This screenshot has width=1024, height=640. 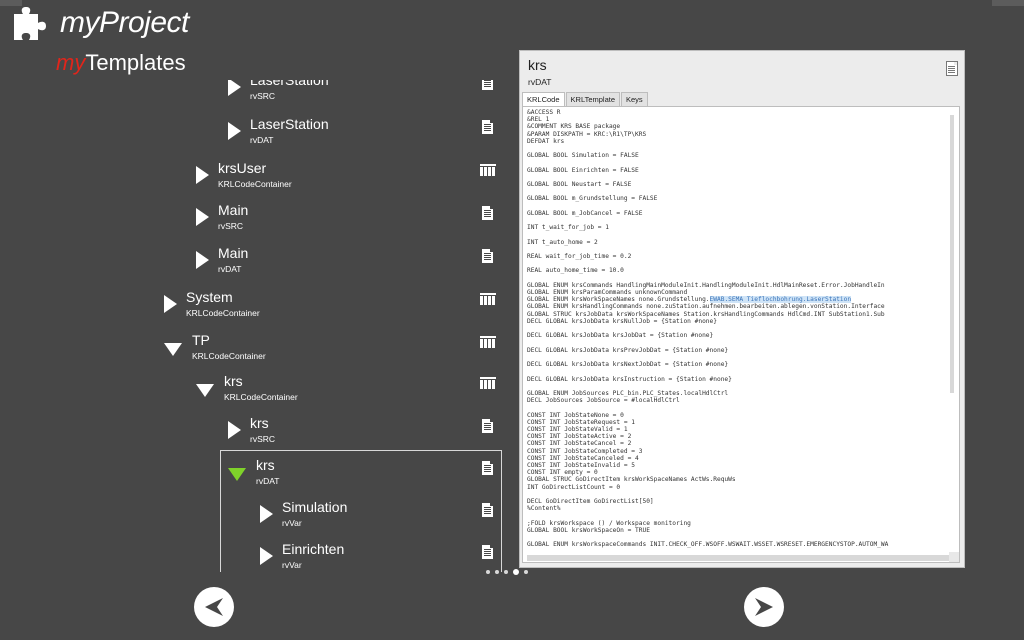 I want to click on document-icon, so click(x=952, y=68).